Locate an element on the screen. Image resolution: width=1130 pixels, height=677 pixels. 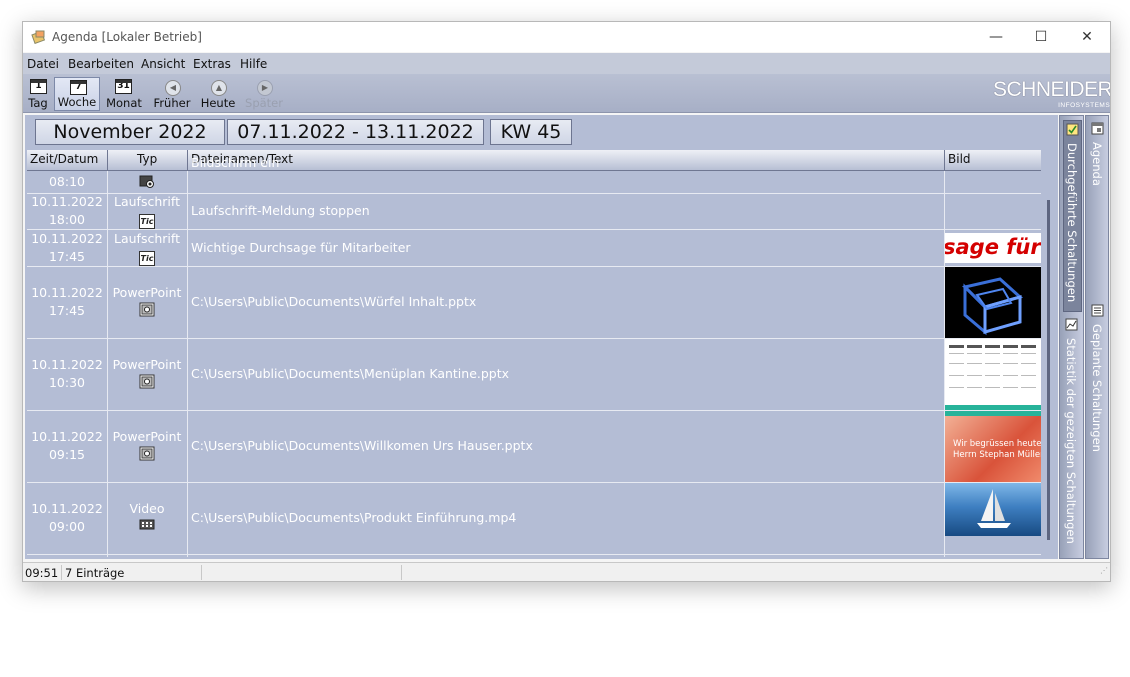
month-view-button: 31 Monat is located at coordinates (124, 94).